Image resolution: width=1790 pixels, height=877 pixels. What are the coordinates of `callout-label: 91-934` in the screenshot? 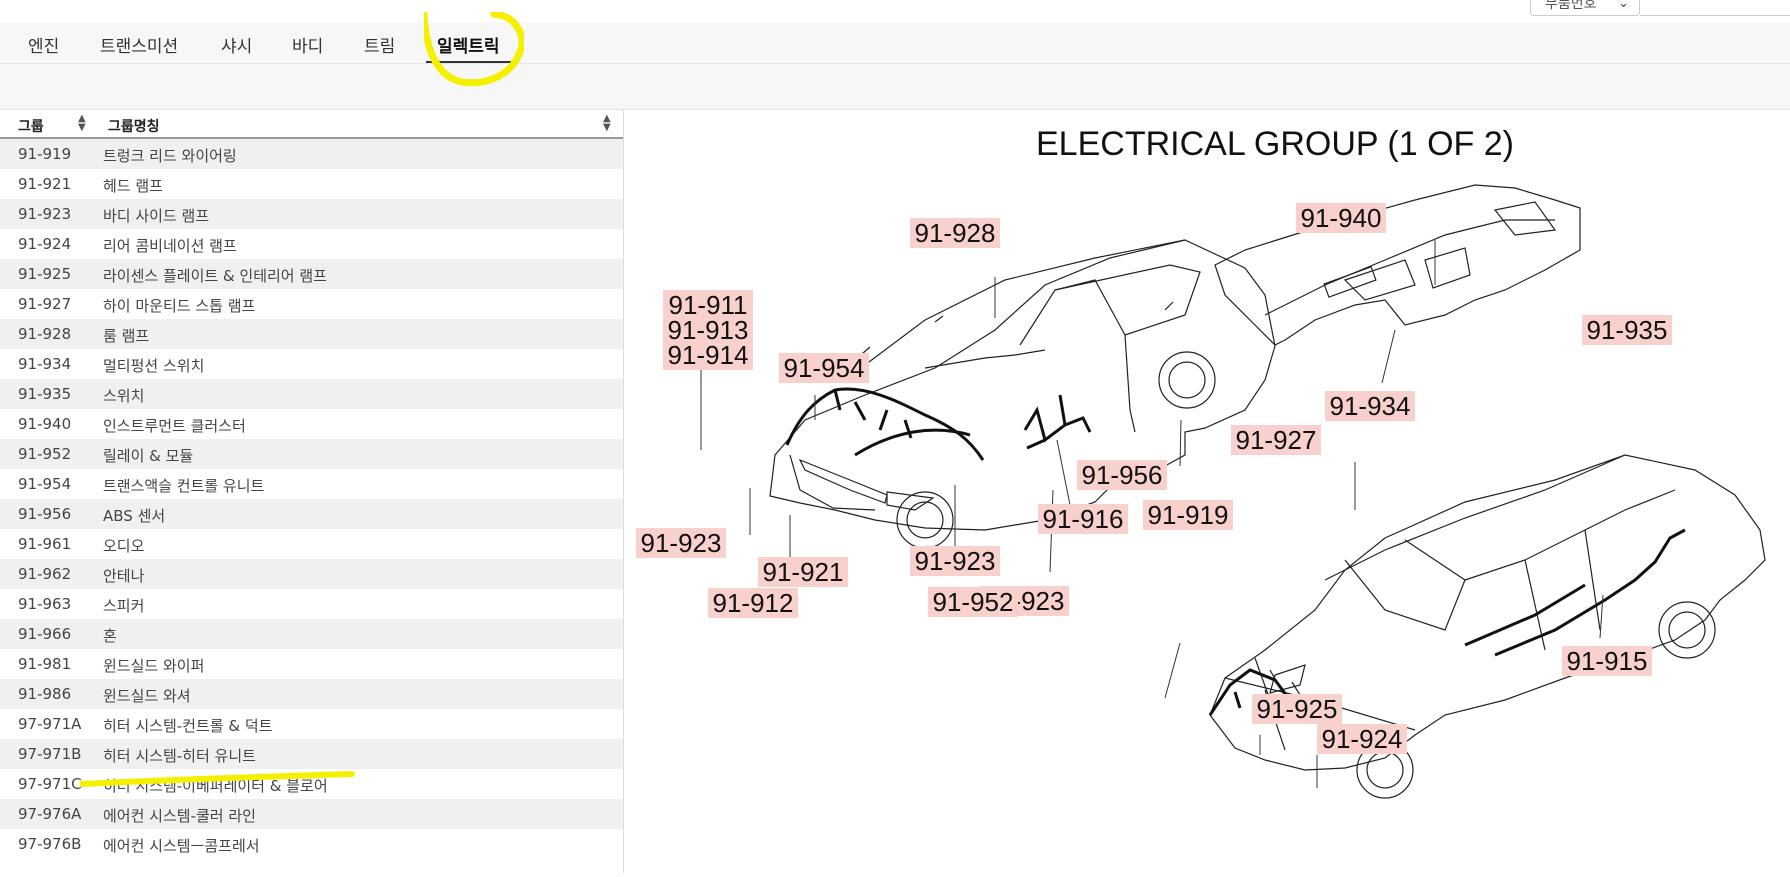 It's located at (1370, 406).